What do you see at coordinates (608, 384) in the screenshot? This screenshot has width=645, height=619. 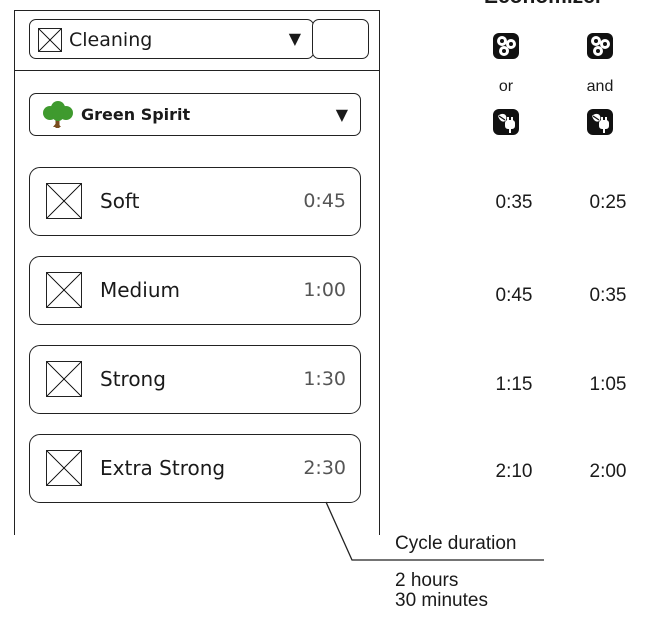 I see `economizer-and-value: 1:05` at bounding box center [608, 384].